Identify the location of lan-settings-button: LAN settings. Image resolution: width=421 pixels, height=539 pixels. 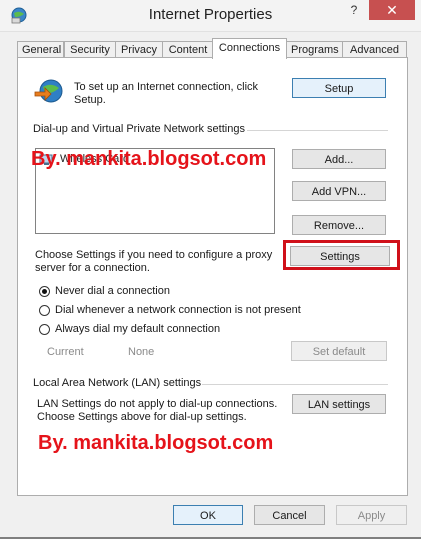
(339, 404).